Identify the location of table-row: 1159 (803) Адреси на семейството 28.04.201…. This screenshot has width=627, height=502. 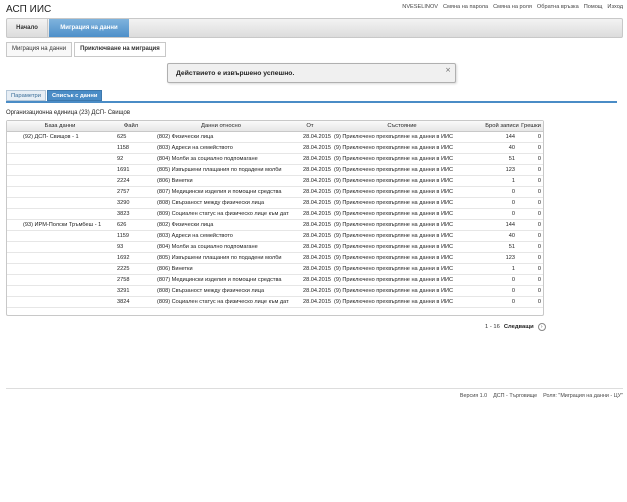
(275, 236).